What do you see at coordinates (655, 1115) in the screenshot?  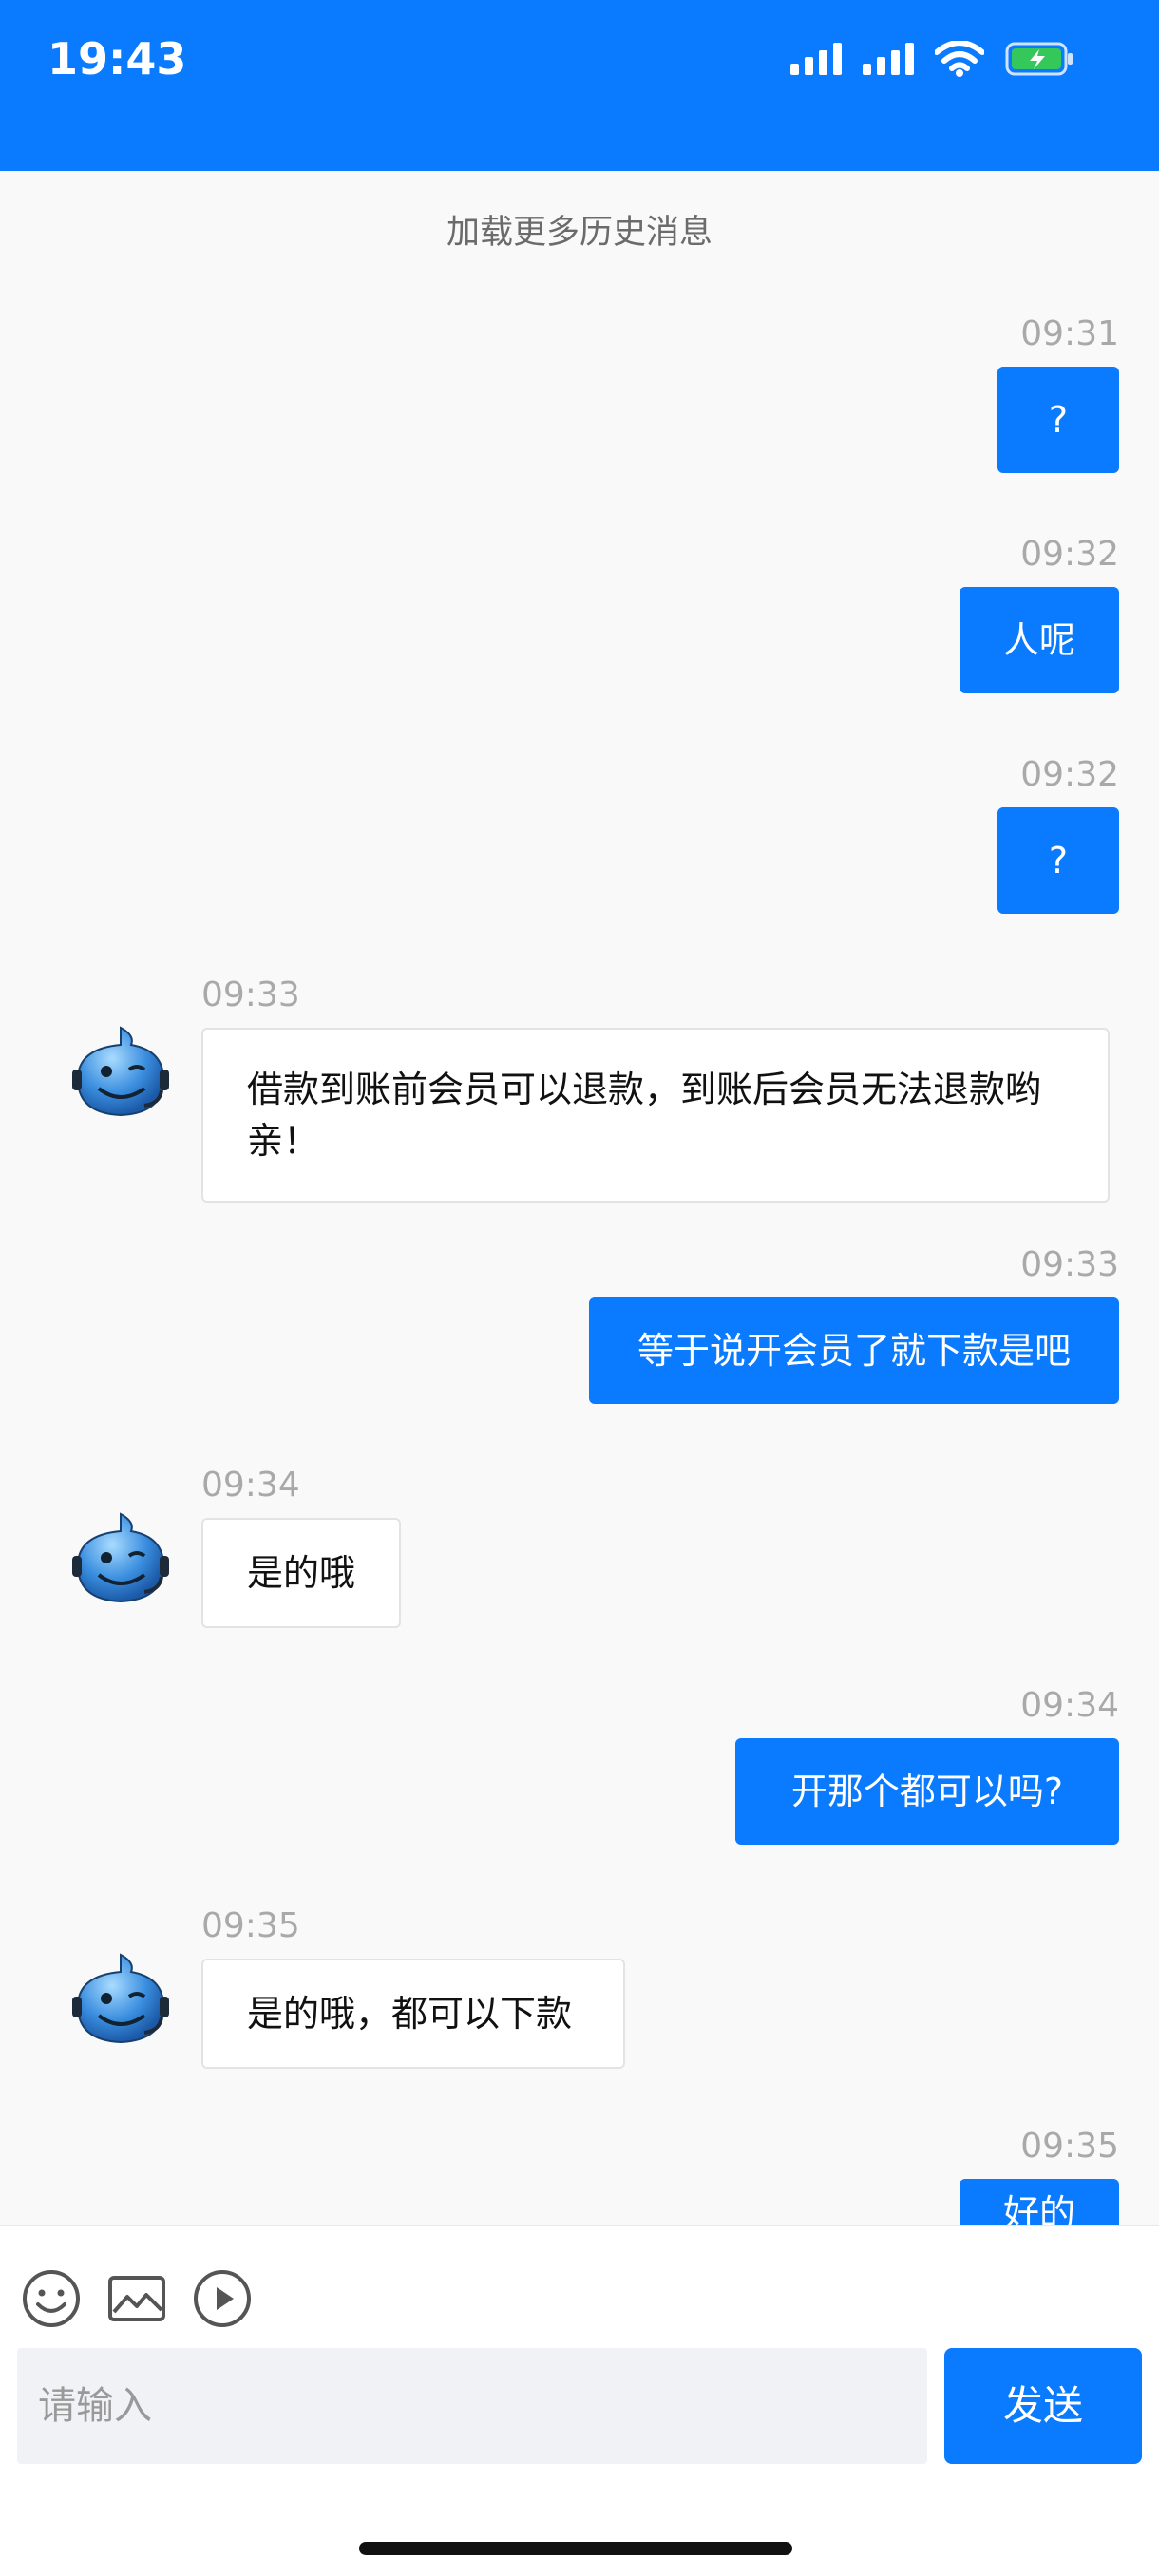 I see `incoming-message-bubble: 借款到账前会员可以退款，到账后会员无法退款哟 亲！` at bounding box center [655, 1115].